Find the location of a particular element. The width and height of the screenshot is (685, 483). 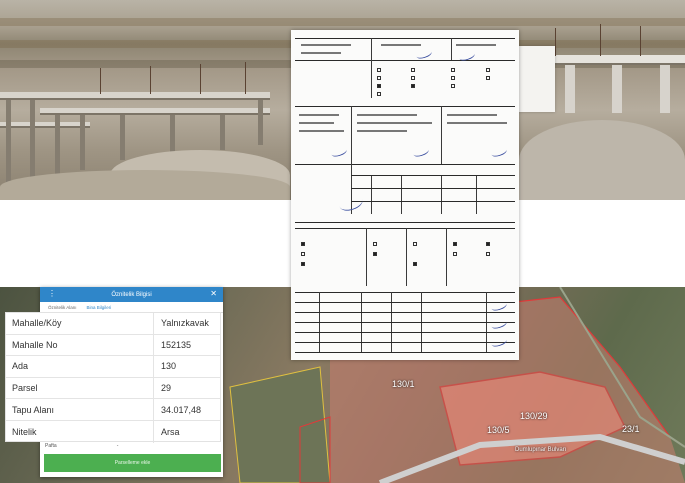

parcel-label: 130/29 is located at coordinates (534, 416).